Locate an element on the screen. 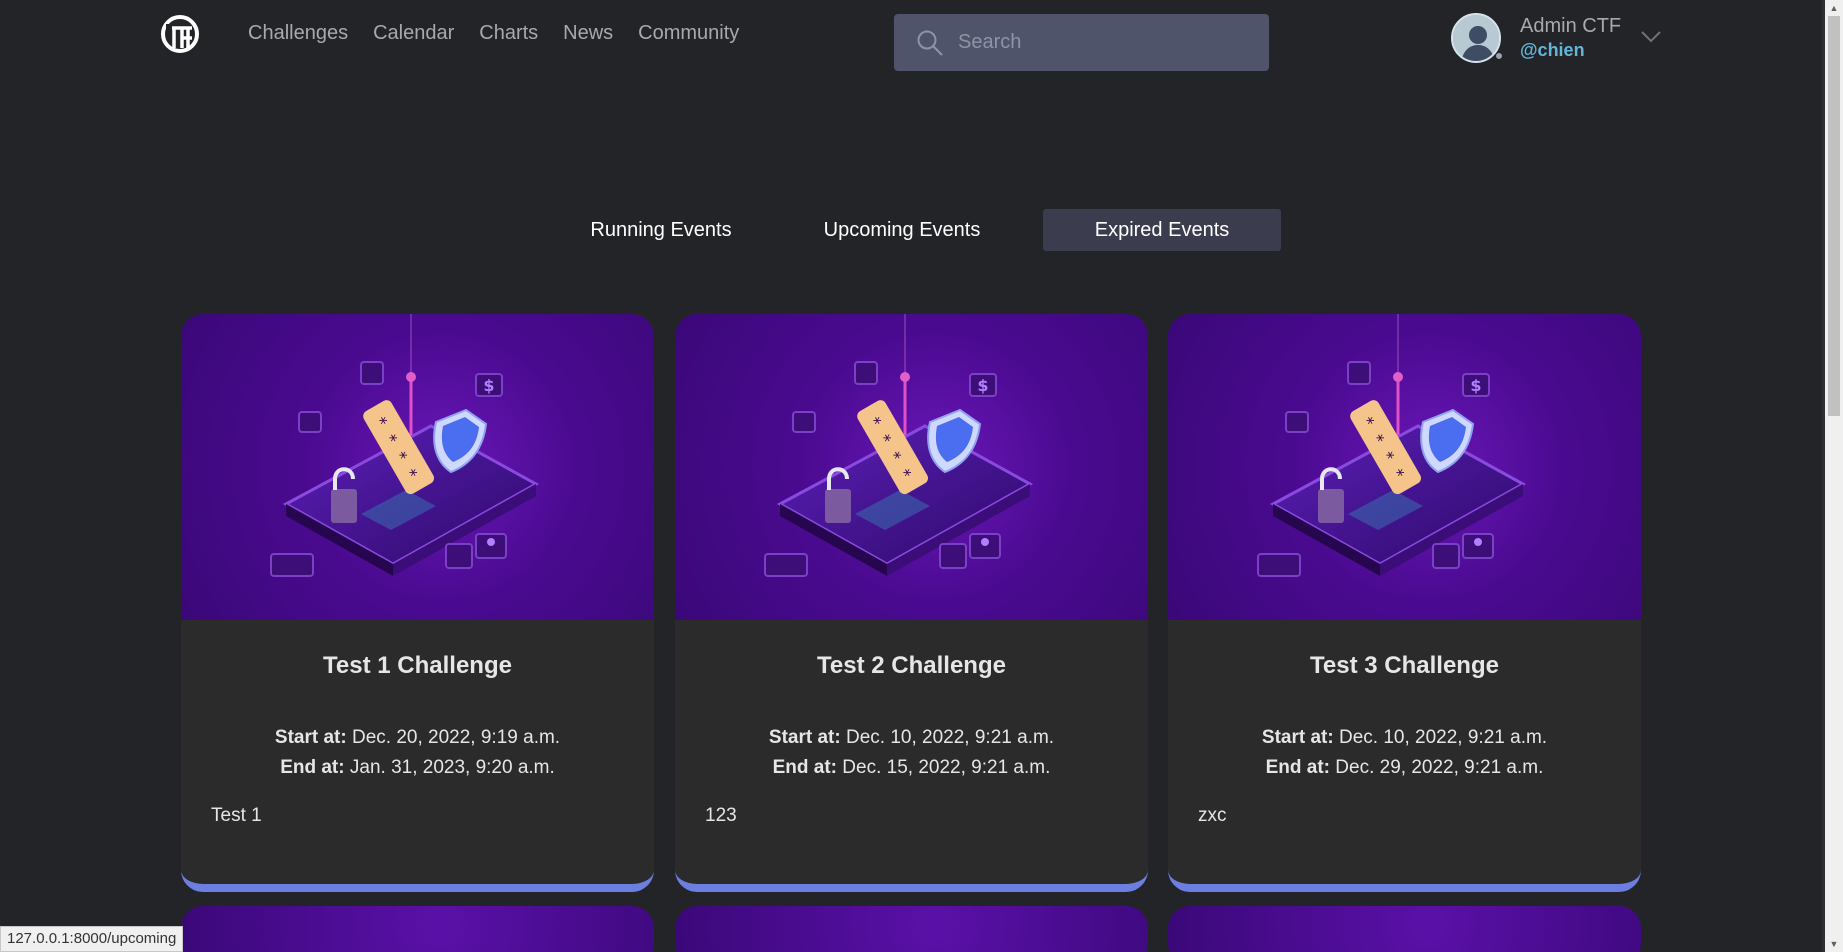 Image resolution: width=1843 pixels, height=952 pixels. event-card-title: Test 1 Challenge is located at coordinates (417, 665).